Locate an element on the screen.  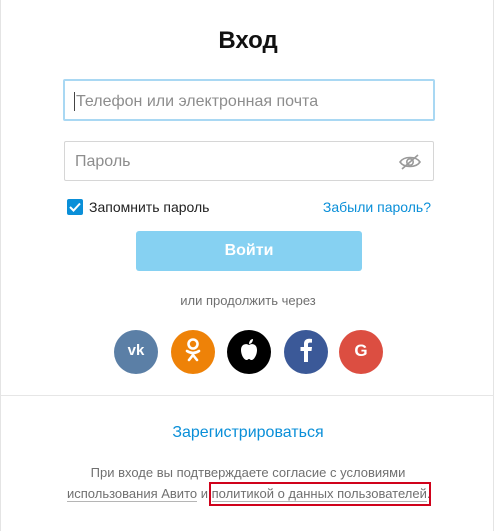
google-icon: G is located at coordinates (361, 352).